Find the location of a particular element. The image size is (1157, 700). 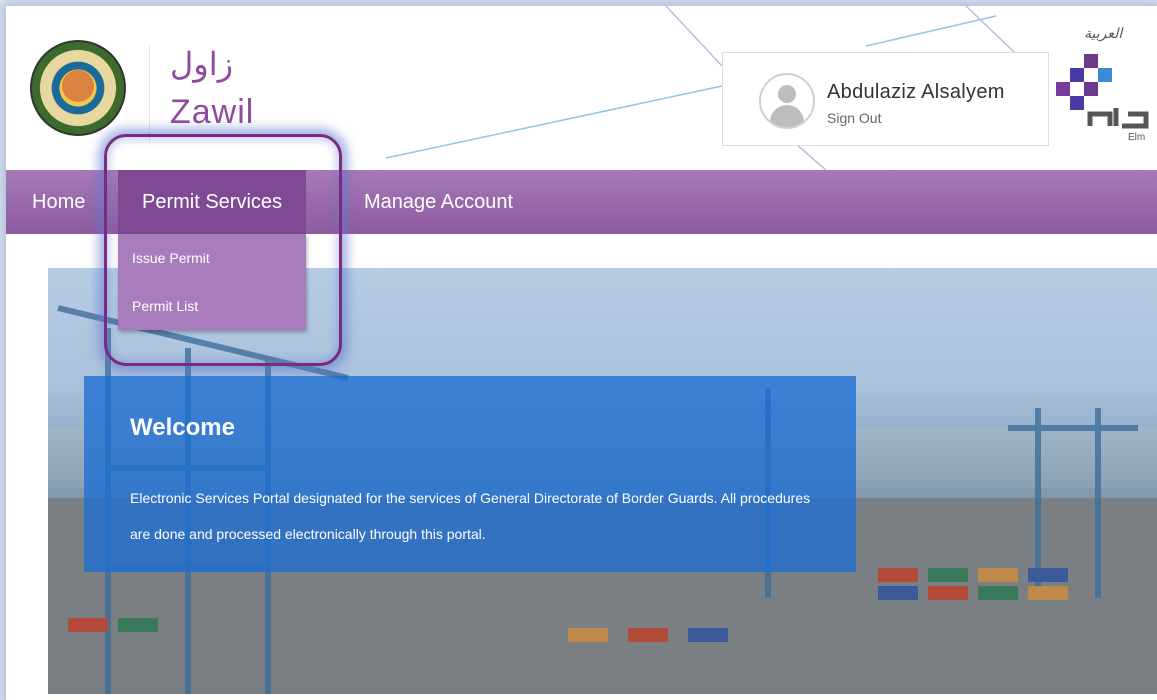

dropdown-item-issue-permit: Issue Permit is located at coordinates (212, 258).